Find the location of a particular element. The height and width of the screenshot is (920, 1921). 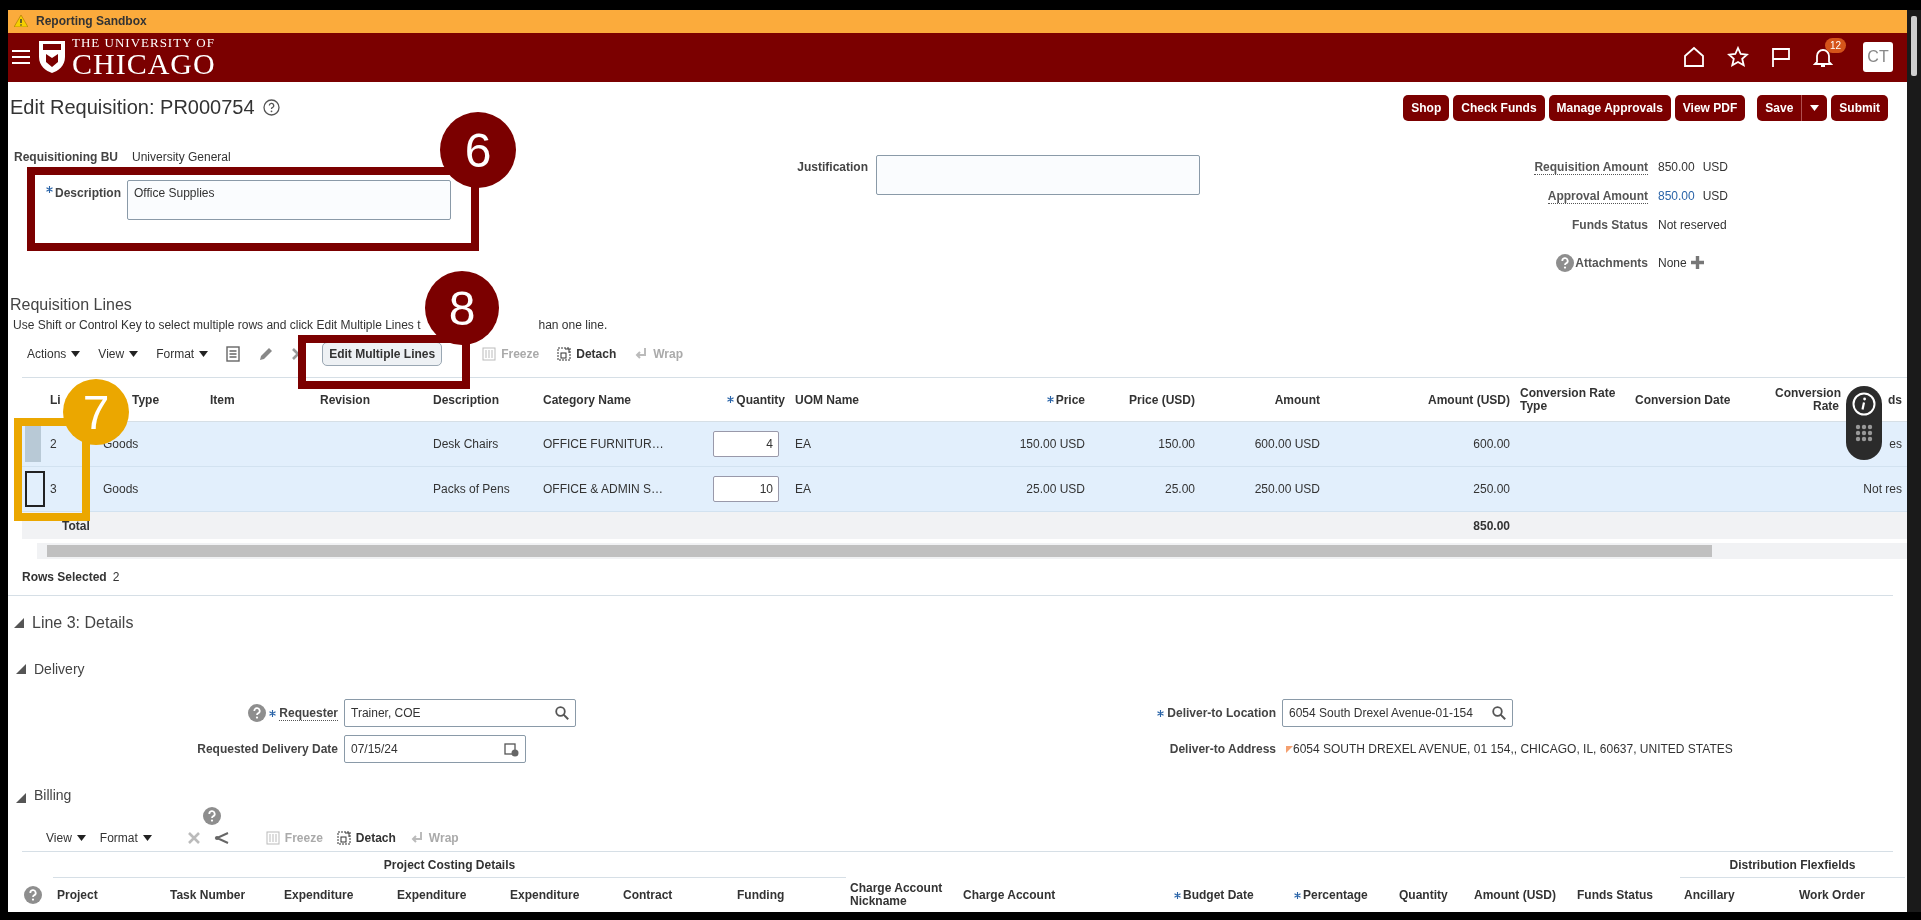

amount-link: 850.00 is located at coordinates (1676, 196).